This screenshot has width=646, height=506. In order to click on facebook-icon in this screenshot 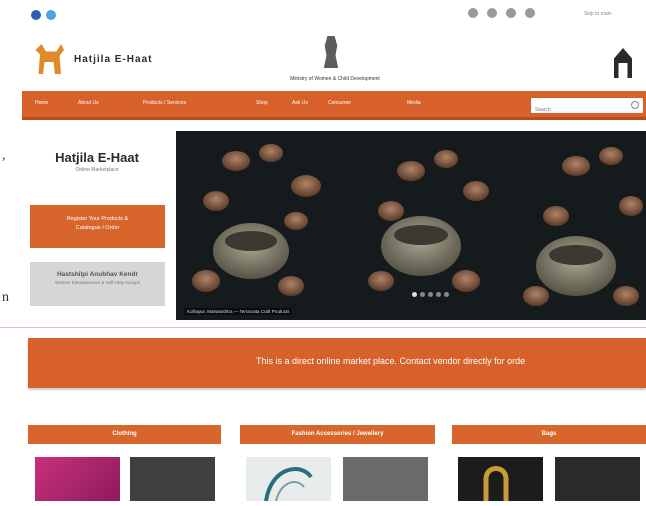, I will do `click(36, 15)`.